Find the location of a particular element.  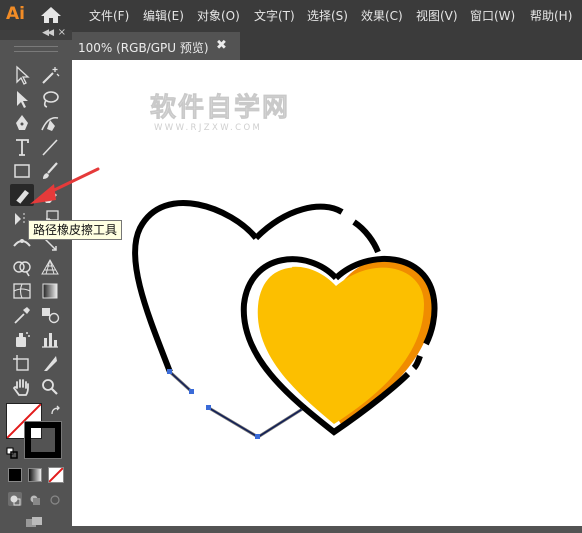

lasso-tool-icon is located at coordinates (50, 99).